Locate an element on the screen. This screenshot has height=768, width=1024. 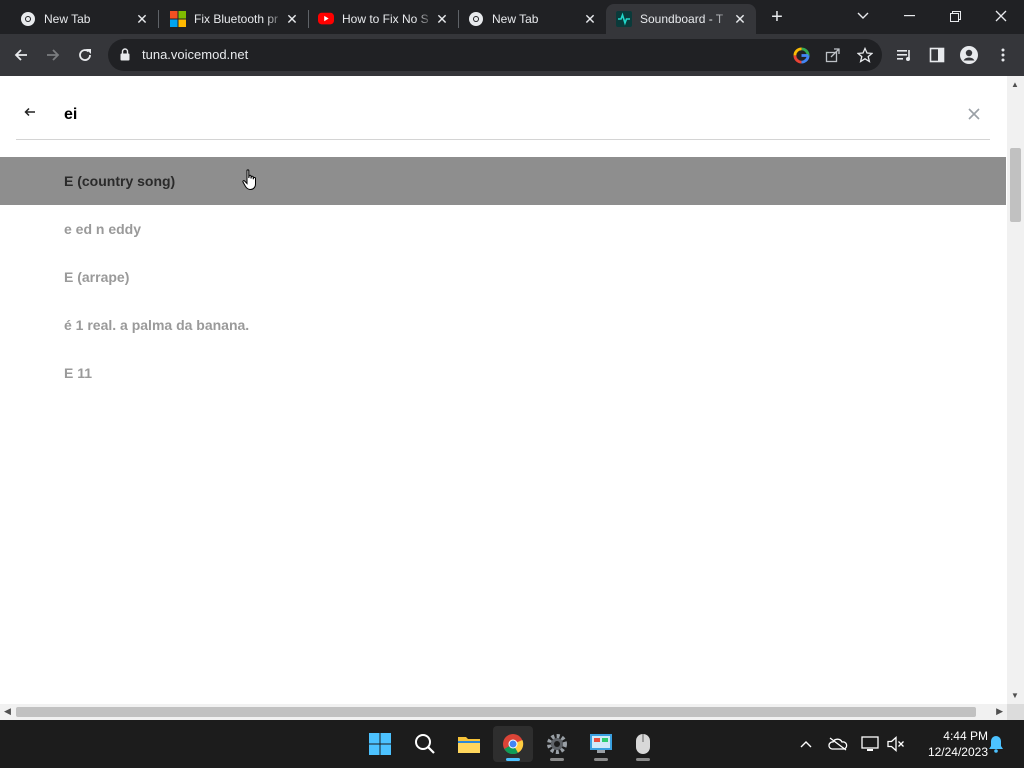
reload-icon is located at coordinates (85, 55).